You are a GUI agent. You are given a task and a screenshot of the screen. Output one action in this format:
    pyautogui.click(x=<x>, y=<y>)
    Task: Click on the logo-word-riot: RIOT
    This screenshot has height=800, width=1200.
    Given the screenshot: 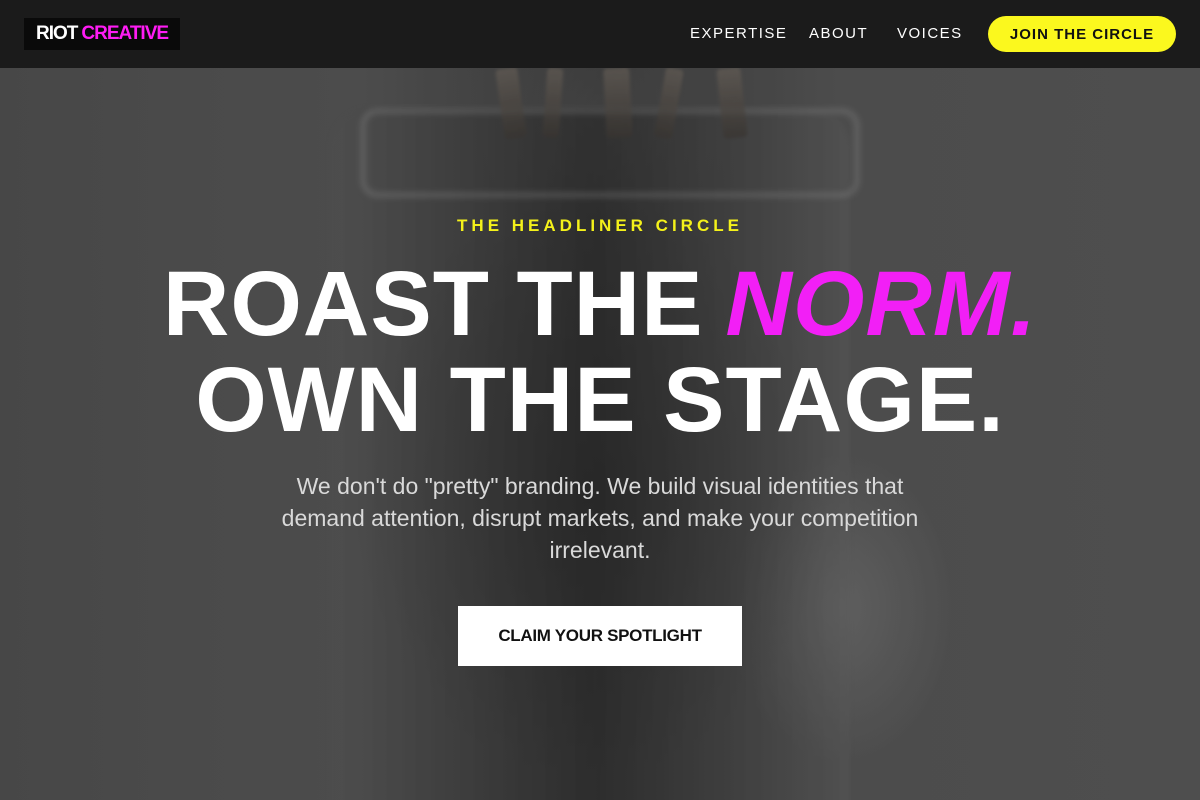 What is the action you would take?
    pyautogui.click(x=57, y=33)
    